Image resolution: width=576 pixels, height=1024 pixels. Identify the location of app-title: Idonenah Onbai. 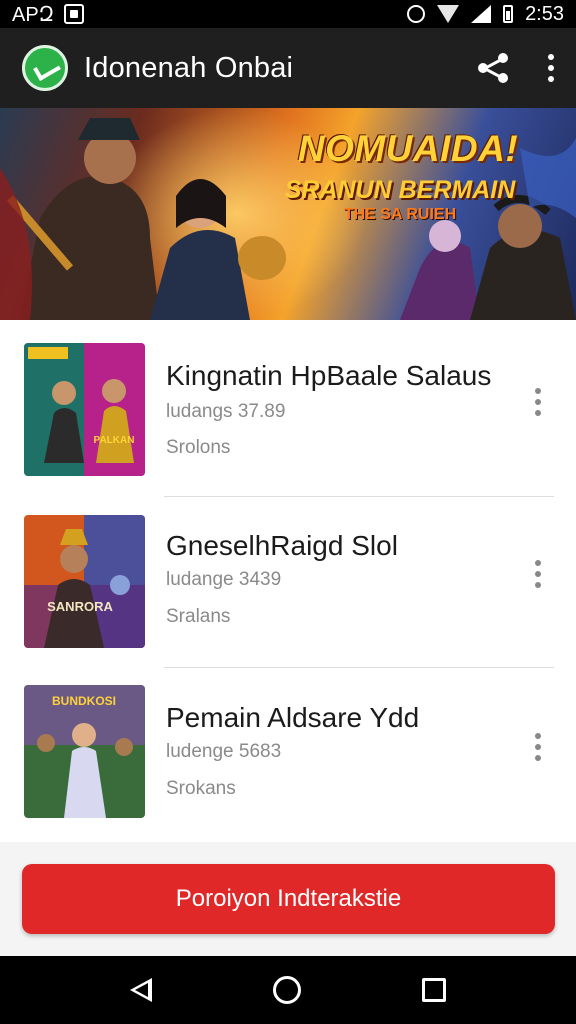
(189, 67).